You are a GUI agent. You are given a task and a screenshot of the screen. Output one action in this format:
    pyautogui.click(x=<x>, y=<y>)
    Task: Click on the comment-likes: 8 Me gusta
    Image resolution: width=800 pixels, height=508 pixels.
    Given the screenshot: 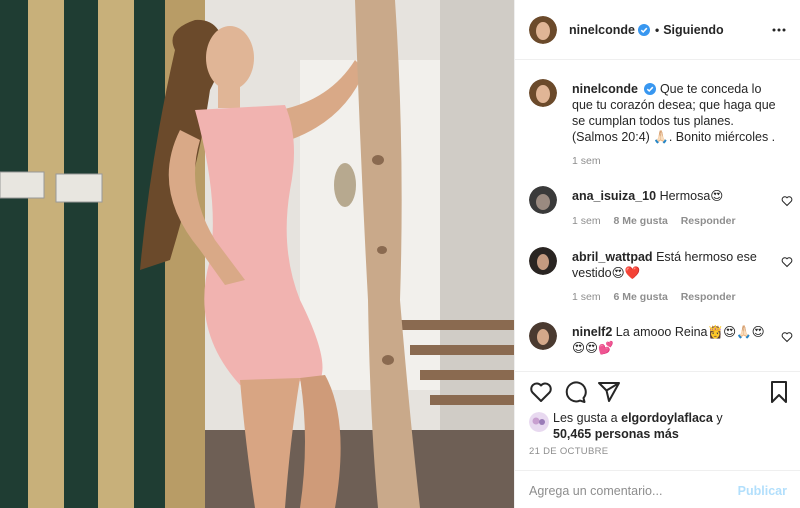 What is the action you would take?
    pyautogui.click(x=641, y=221)
    